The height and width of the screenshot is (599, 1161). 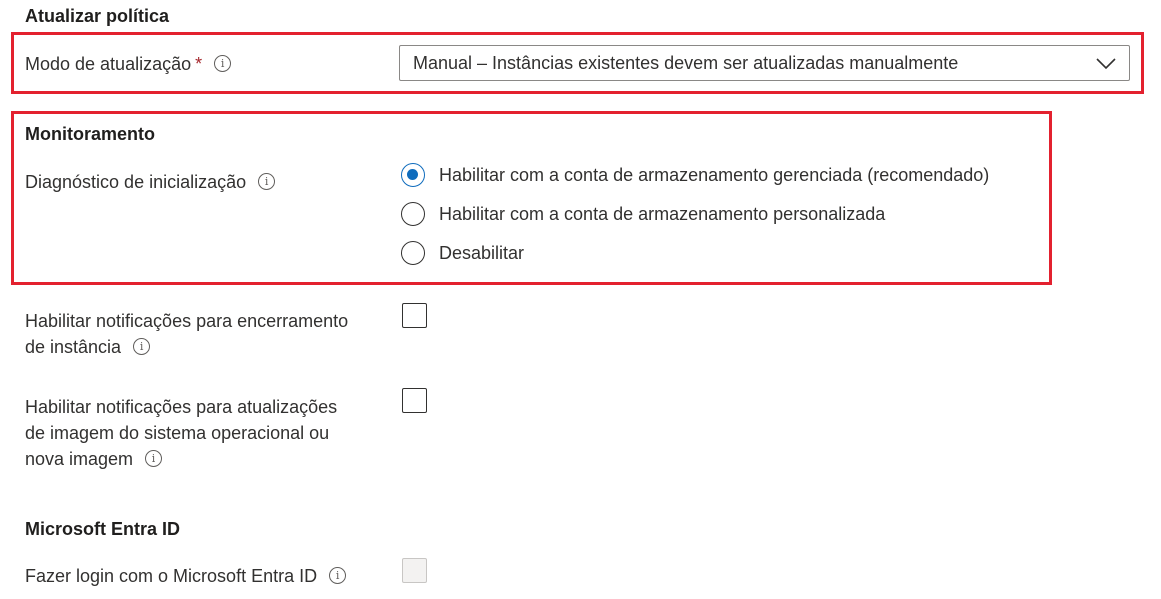 I want to click on label-text: de instância, so click(x=73, y=347).